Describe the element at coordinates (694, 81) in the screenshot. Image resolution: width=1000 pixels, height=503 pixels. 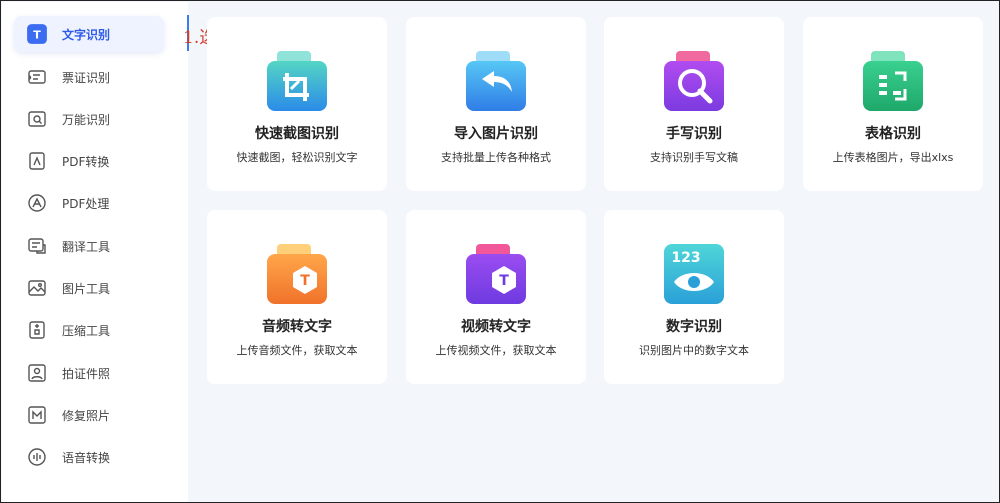
I see `handwriting-icon` at that location.